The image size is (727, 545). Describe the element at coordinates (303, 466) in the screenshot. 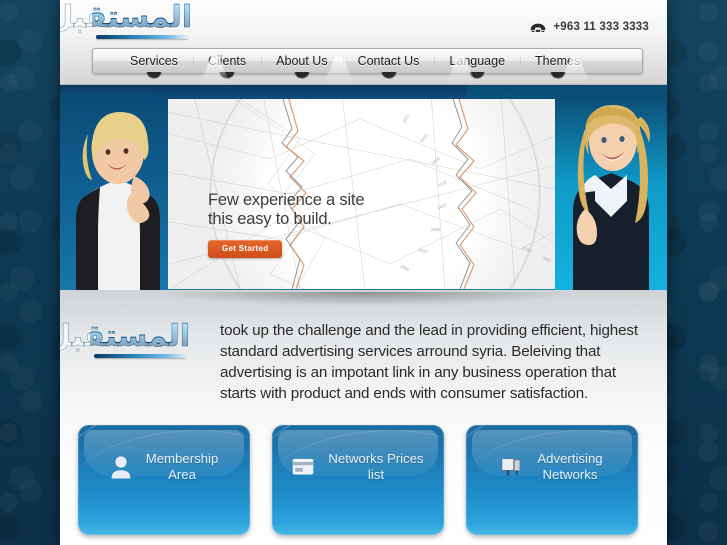

I see `credit-card-icon` at that location.